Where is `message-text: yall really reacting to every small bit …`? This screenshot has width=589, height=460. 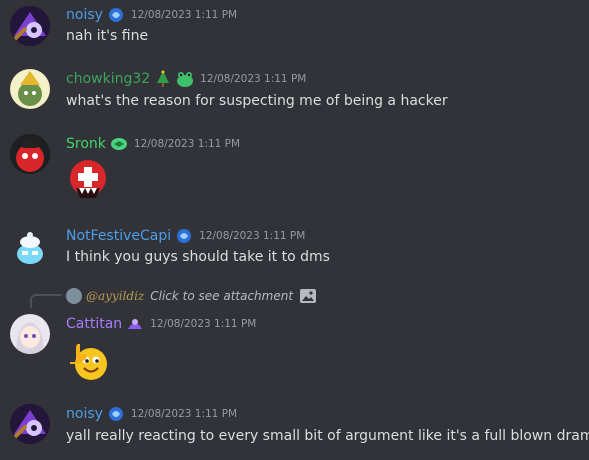 message-text: yall really reacting to every small bit … is located at coordinates (327, 436).